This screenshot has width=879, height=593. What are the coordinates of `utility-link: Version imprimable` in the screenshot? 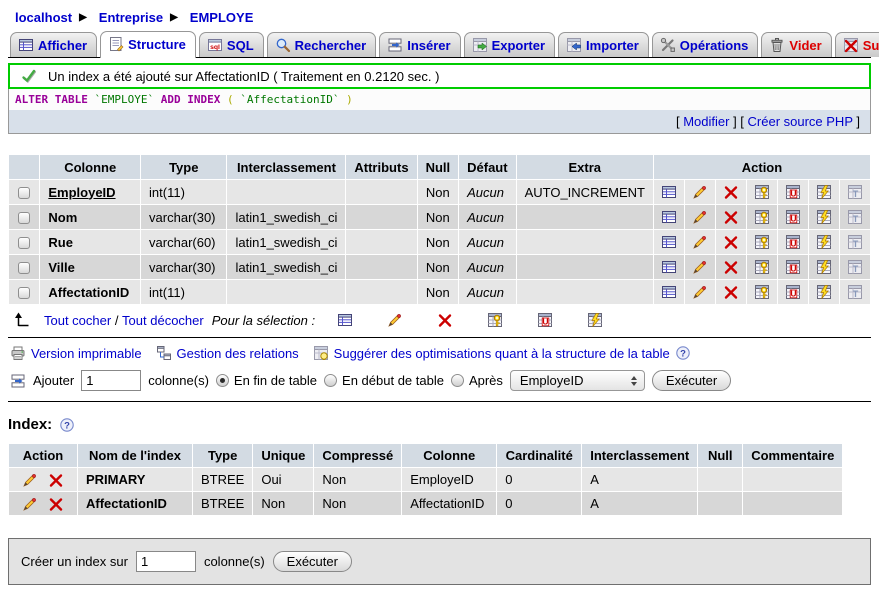 It's located at (86, 353).